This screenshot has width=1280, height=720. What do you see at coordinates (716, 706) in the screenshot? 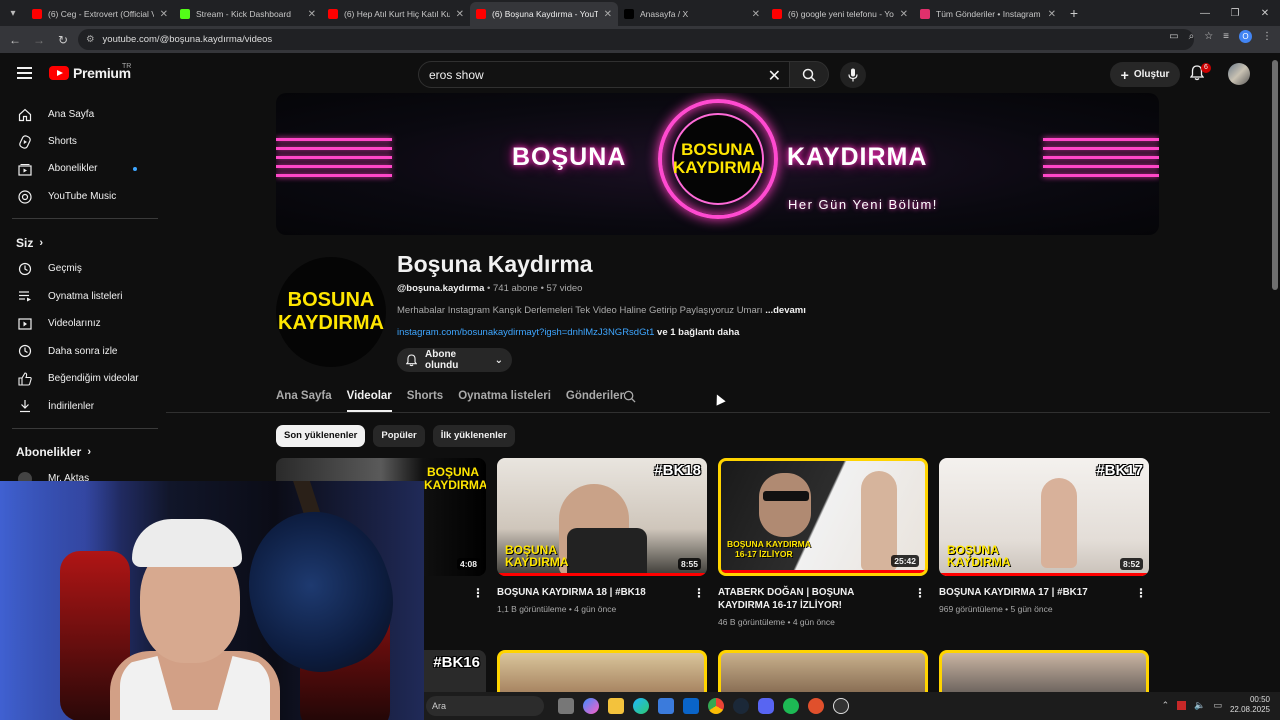
I see `chrome-icon` at bounding box center [716, 706].